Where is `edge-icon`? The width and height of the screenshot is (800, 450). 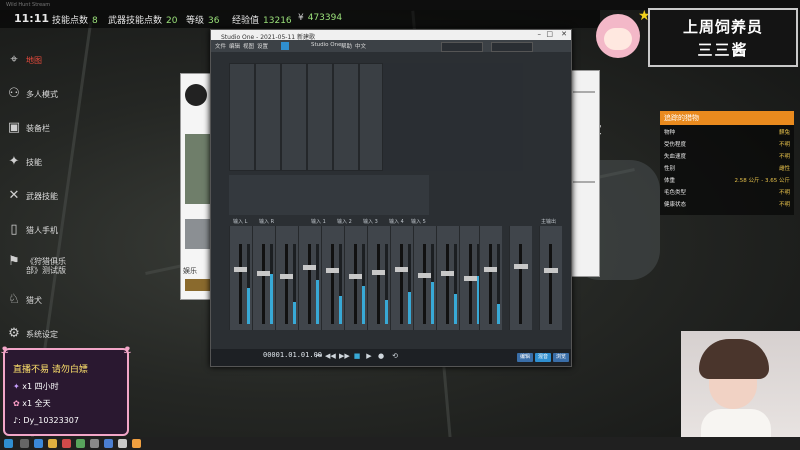
edge-icon is located at coordinates (38, 443).